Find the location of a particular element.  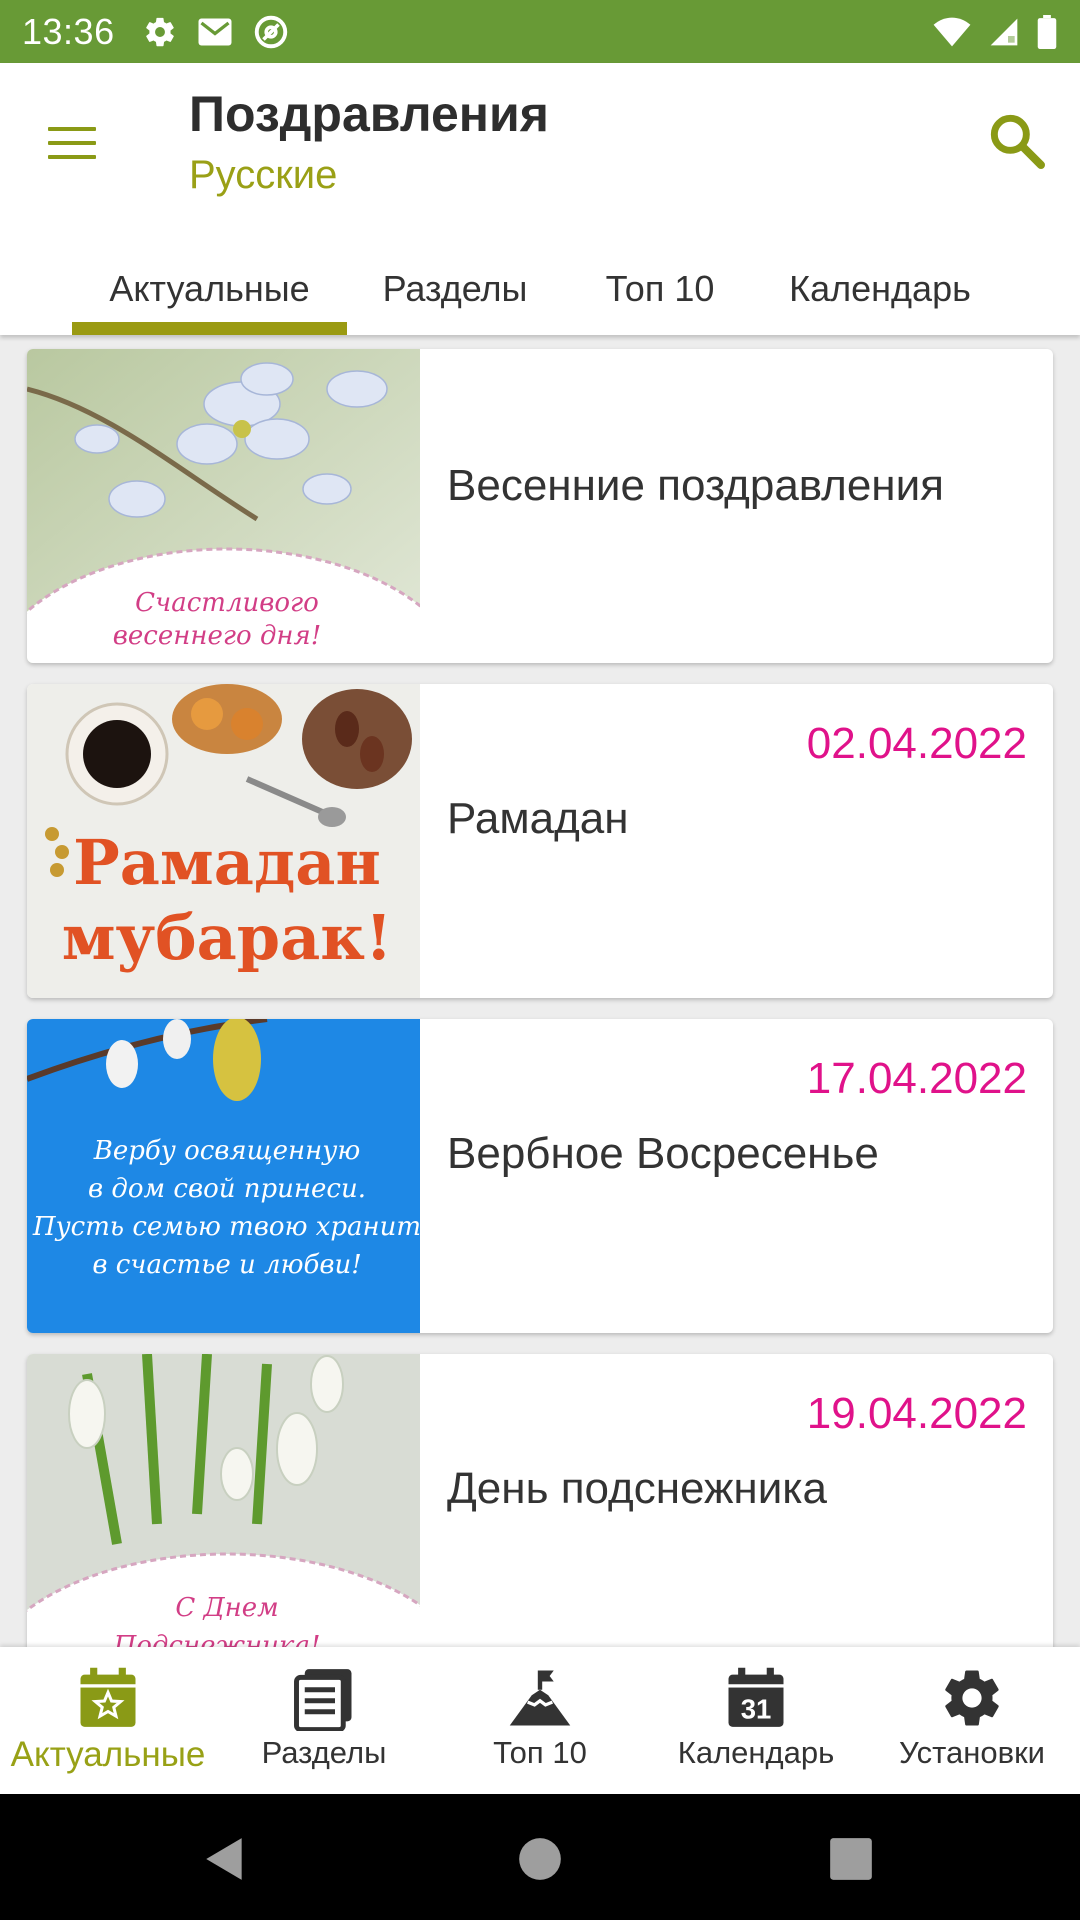

svg-text: весеннего дня! is located at coordinates (217, 636).